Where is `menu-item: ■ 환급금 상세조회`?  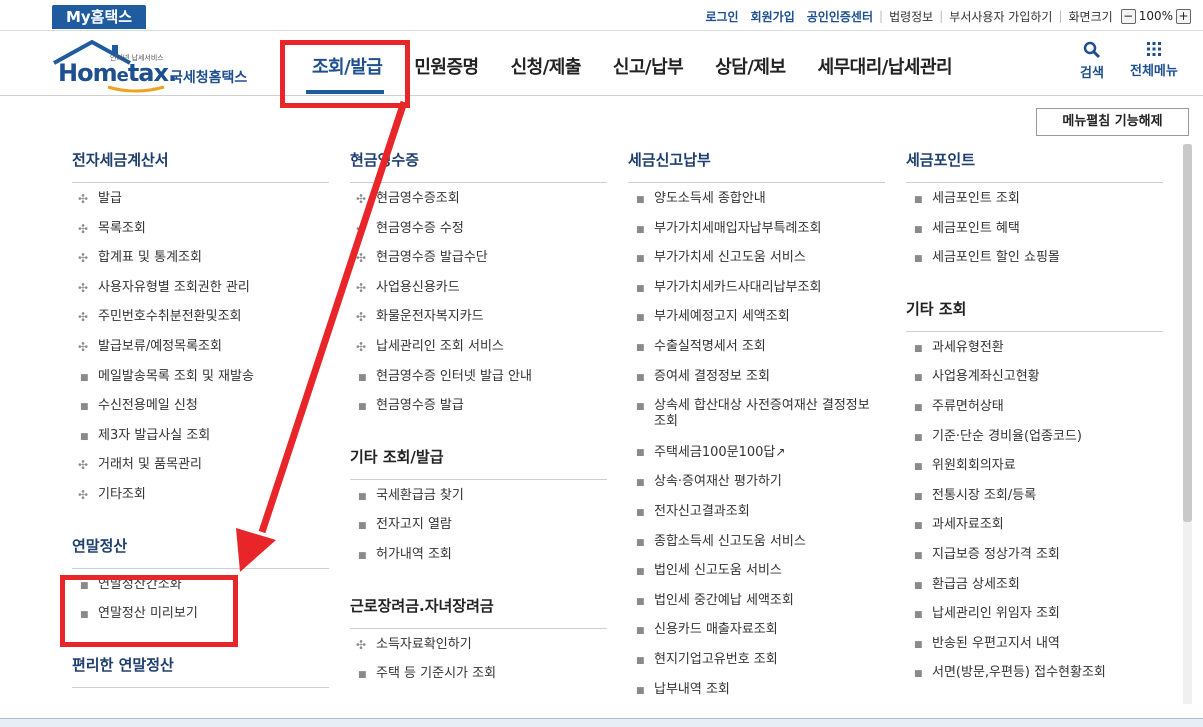
menu-item: ■ 환급금 상세조회 is located at coordinates (1034, 585).